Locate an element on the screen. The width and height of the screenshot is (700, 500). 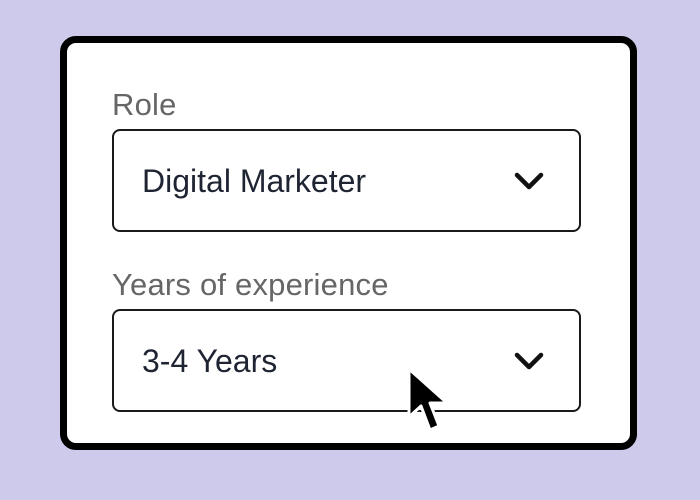
role-select-value: Digital Marketer is located at coordinates (254, 180).